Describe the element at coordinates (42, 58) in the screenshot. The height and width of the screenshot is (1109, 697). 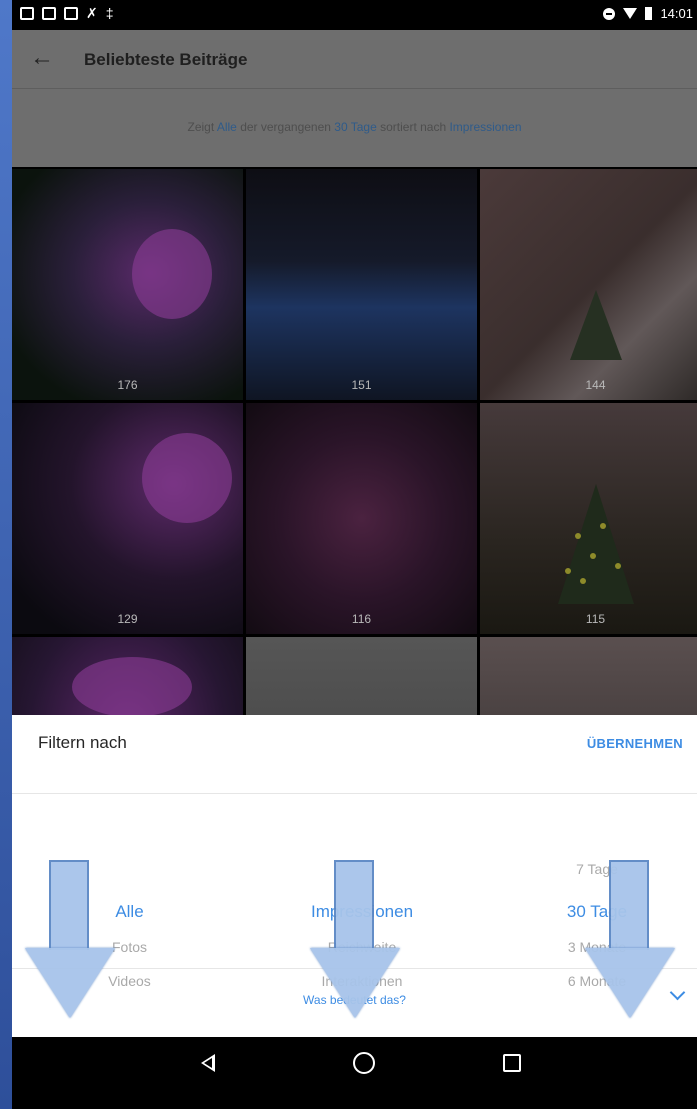
I see `back-arrow-icon: ←` at that location.